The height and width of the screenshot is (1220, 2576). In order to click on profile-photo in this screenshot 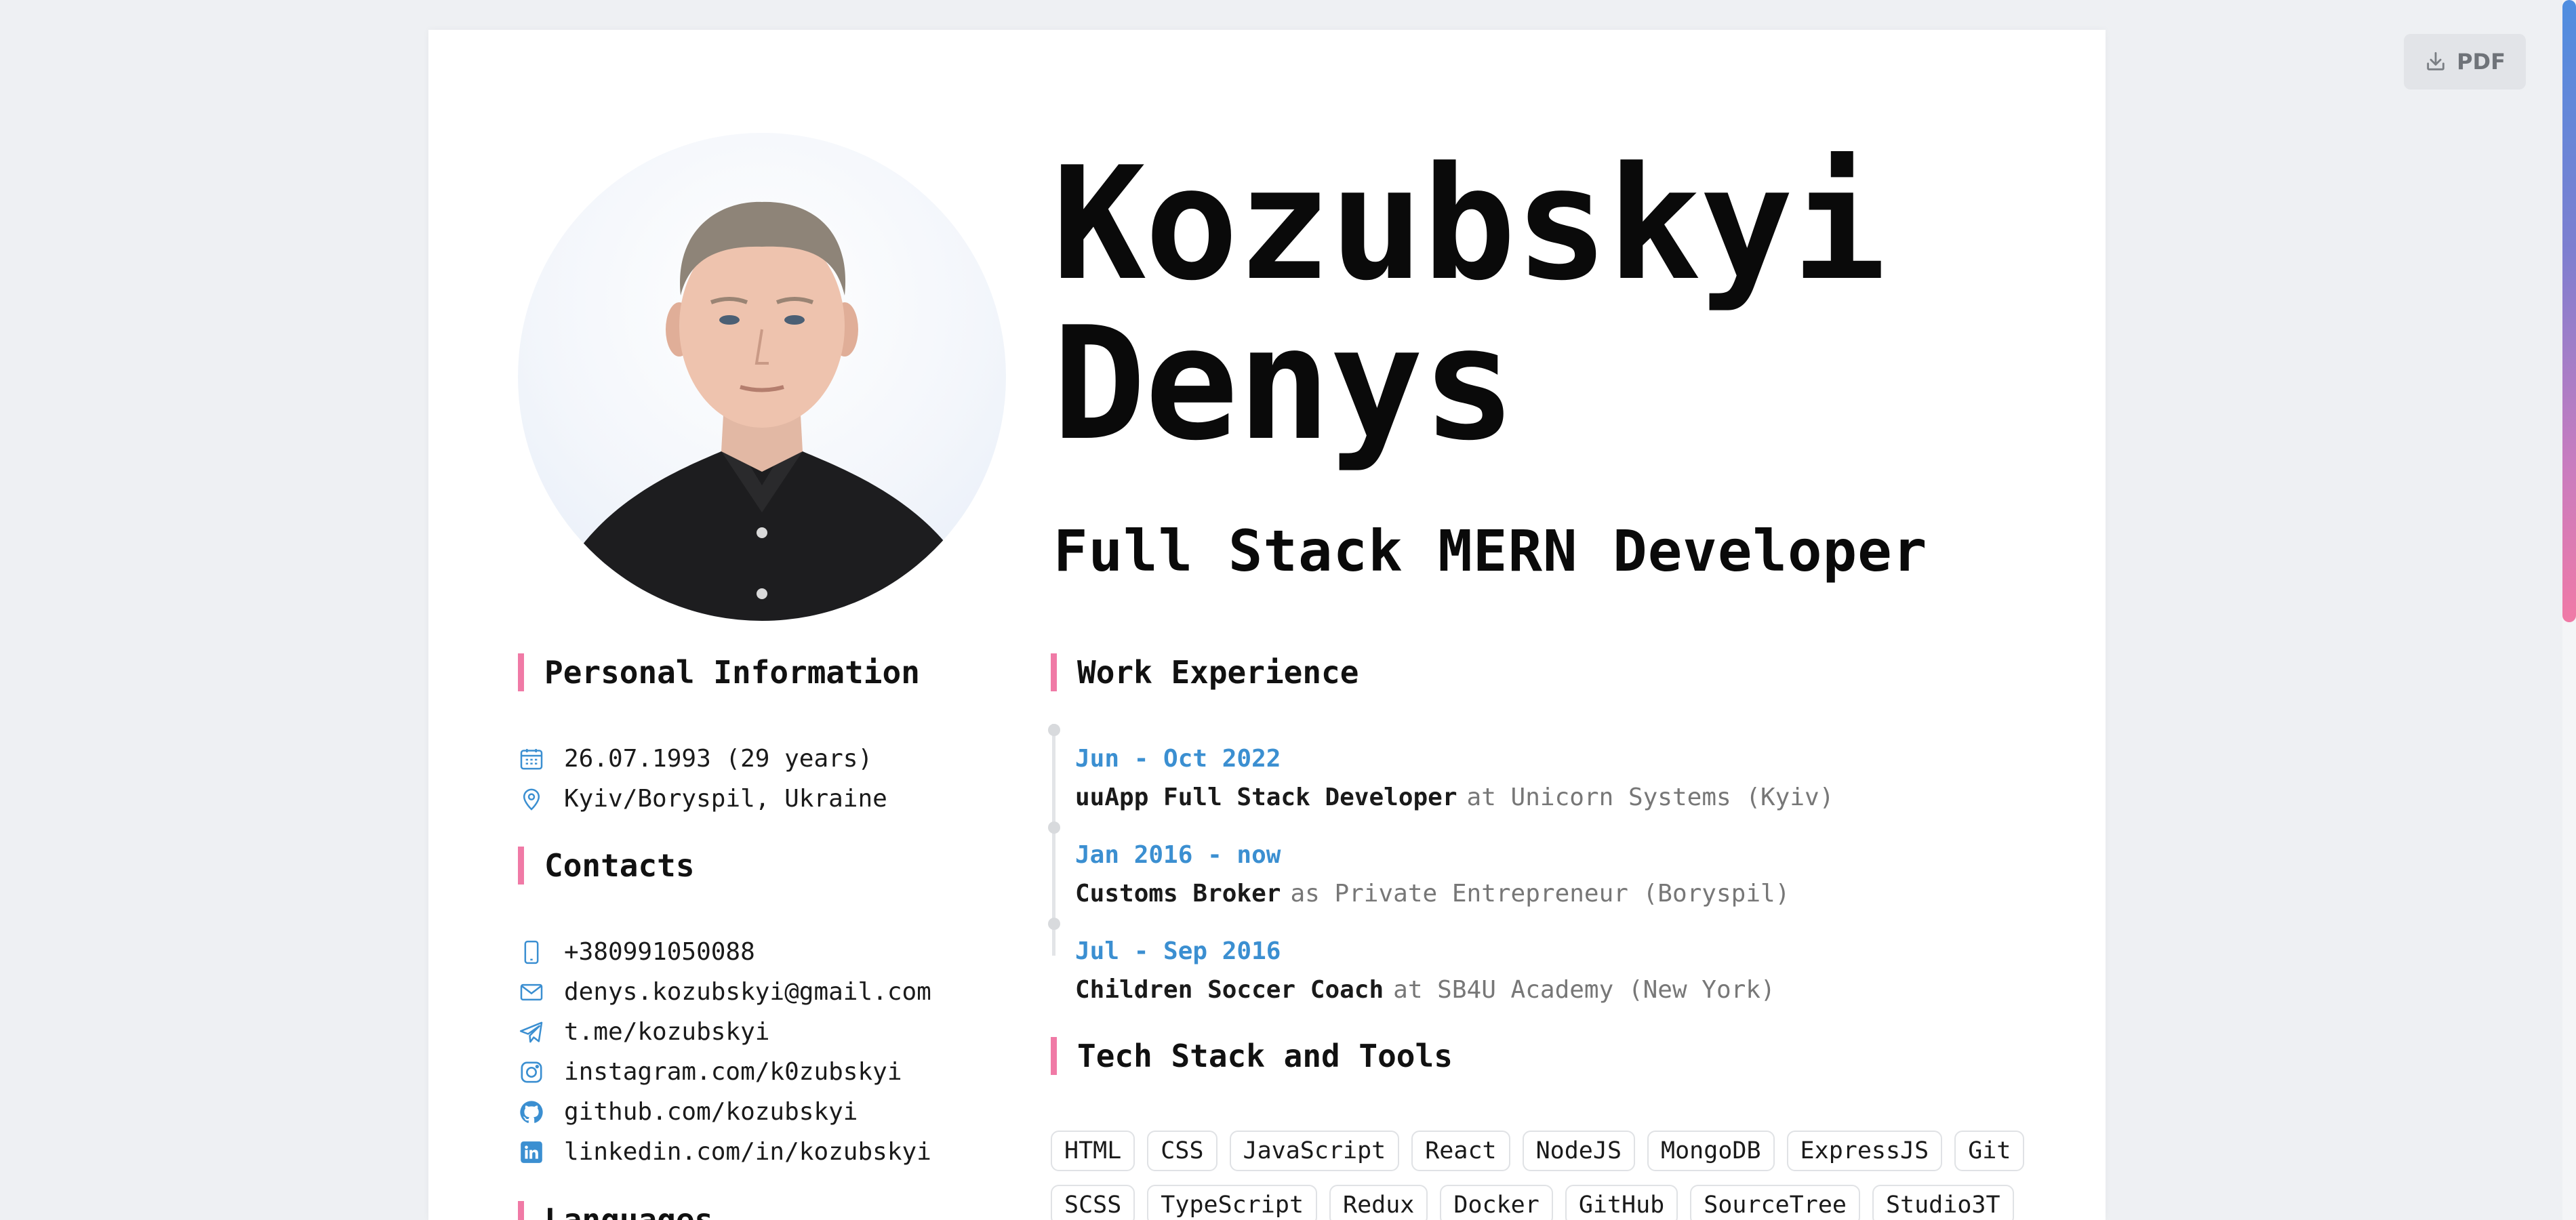, I will do `click(762, 377)`.